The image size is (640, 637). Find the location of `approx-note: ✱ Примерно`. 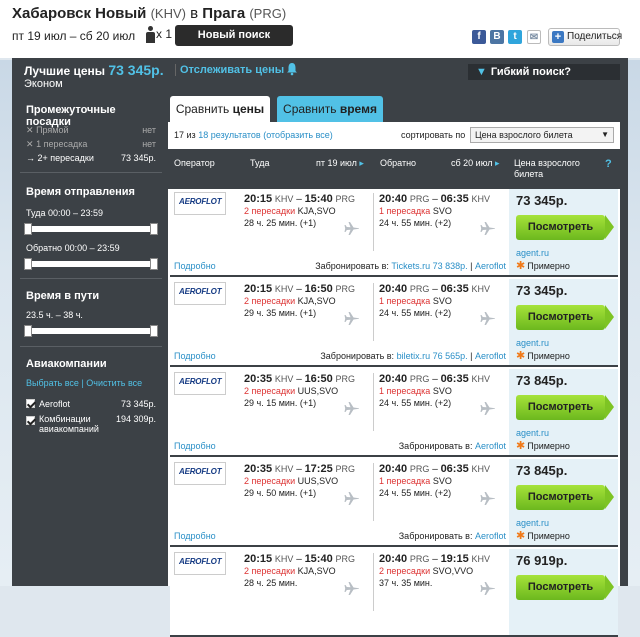

approx-note: ✱ Примерно is located at coordinates (543, 445).